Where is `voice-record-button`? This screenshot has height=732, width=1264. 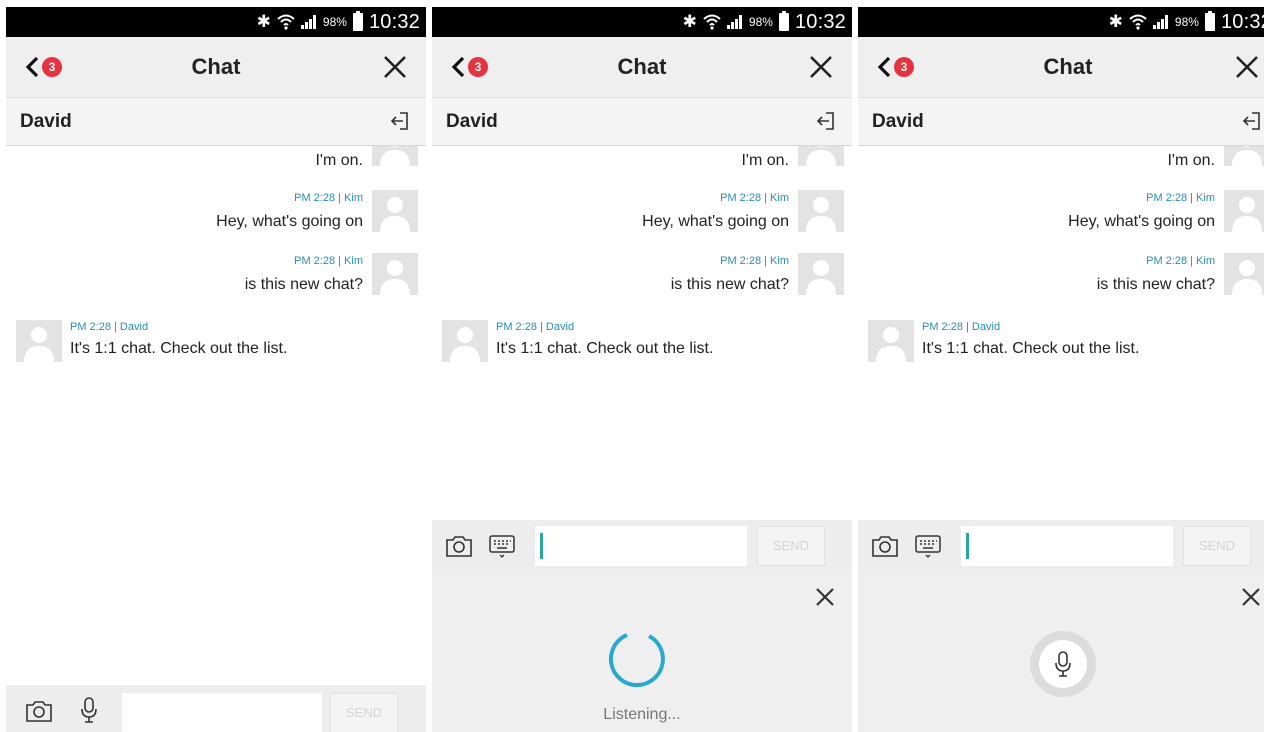 voice-record-button is located at coordinates (1063, 664).